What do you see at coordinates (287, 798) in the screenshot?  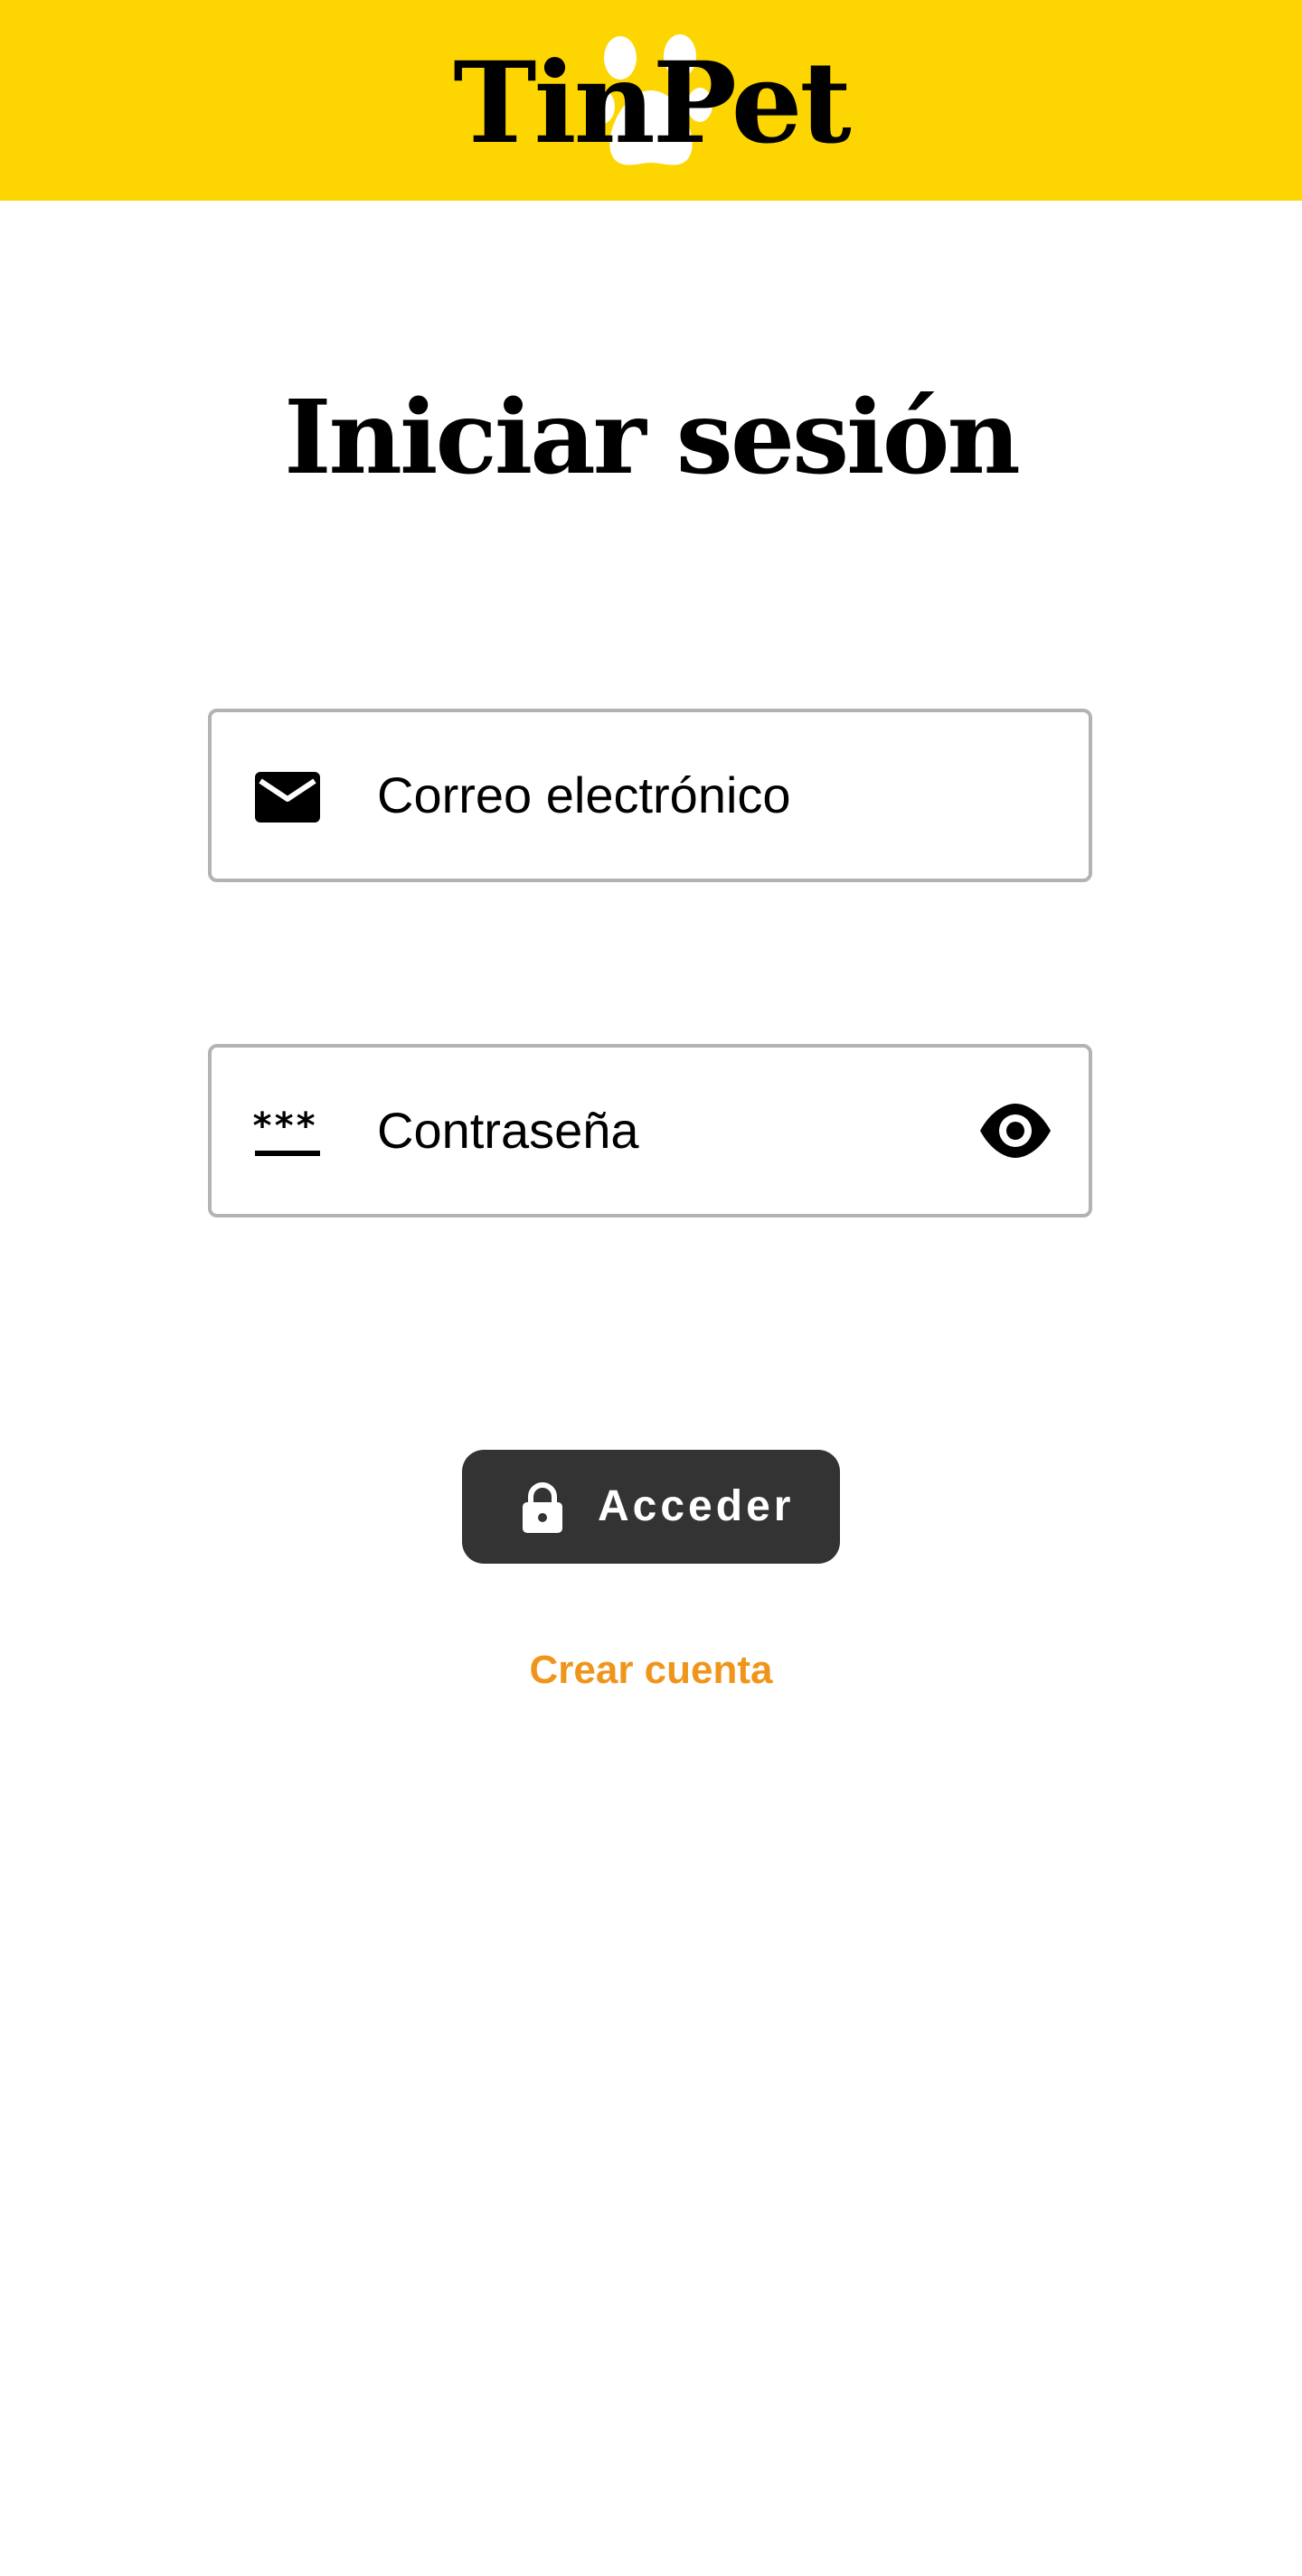 I see `mail-icon` at bounding box center [287, 798].